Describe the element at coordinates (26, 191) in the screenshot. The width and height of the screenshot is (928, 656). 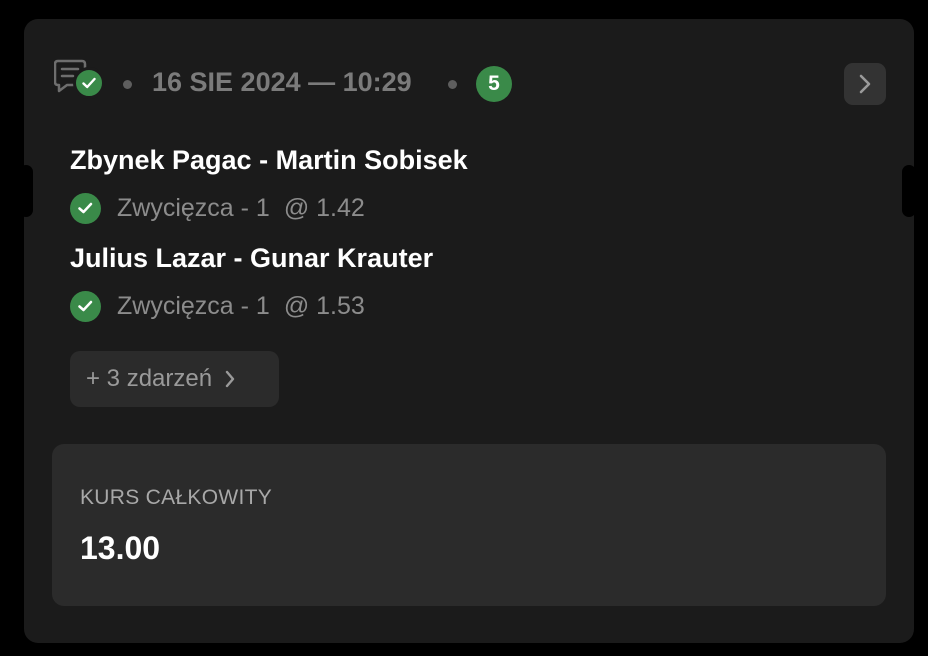
I see `ticket-notch-left` at that location.